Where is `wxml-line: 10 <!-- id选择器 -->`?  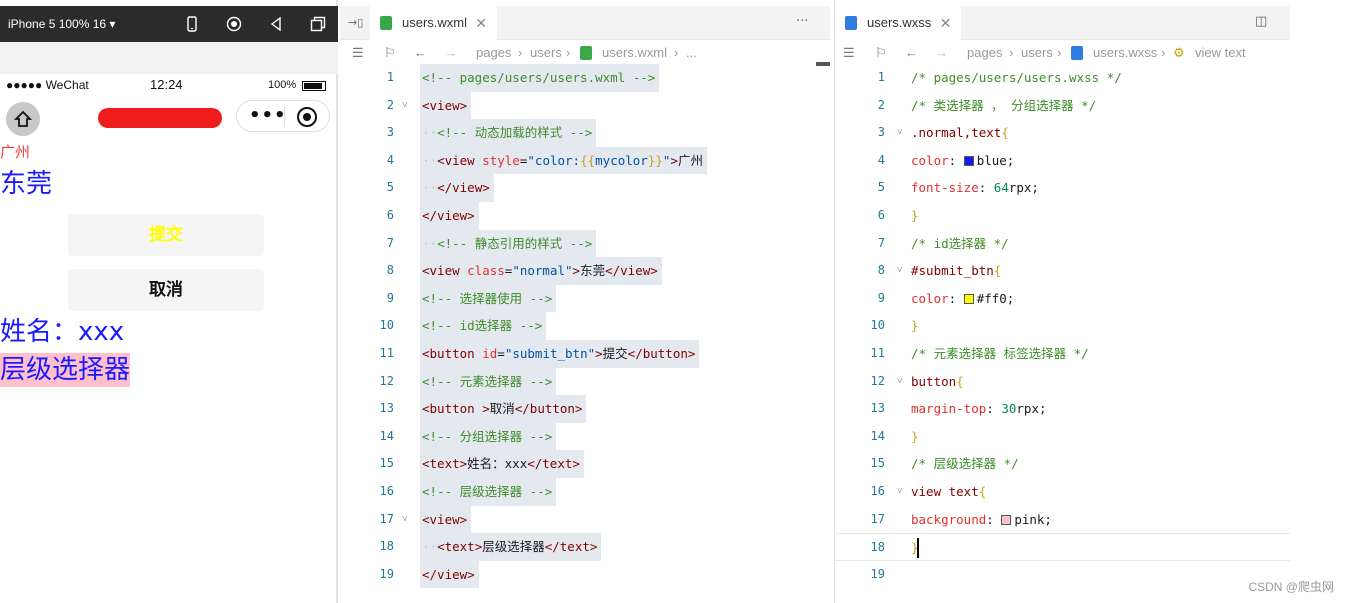
wxml-line: 10 <!-- id选择器 --> is located at coordinates (585, 326).